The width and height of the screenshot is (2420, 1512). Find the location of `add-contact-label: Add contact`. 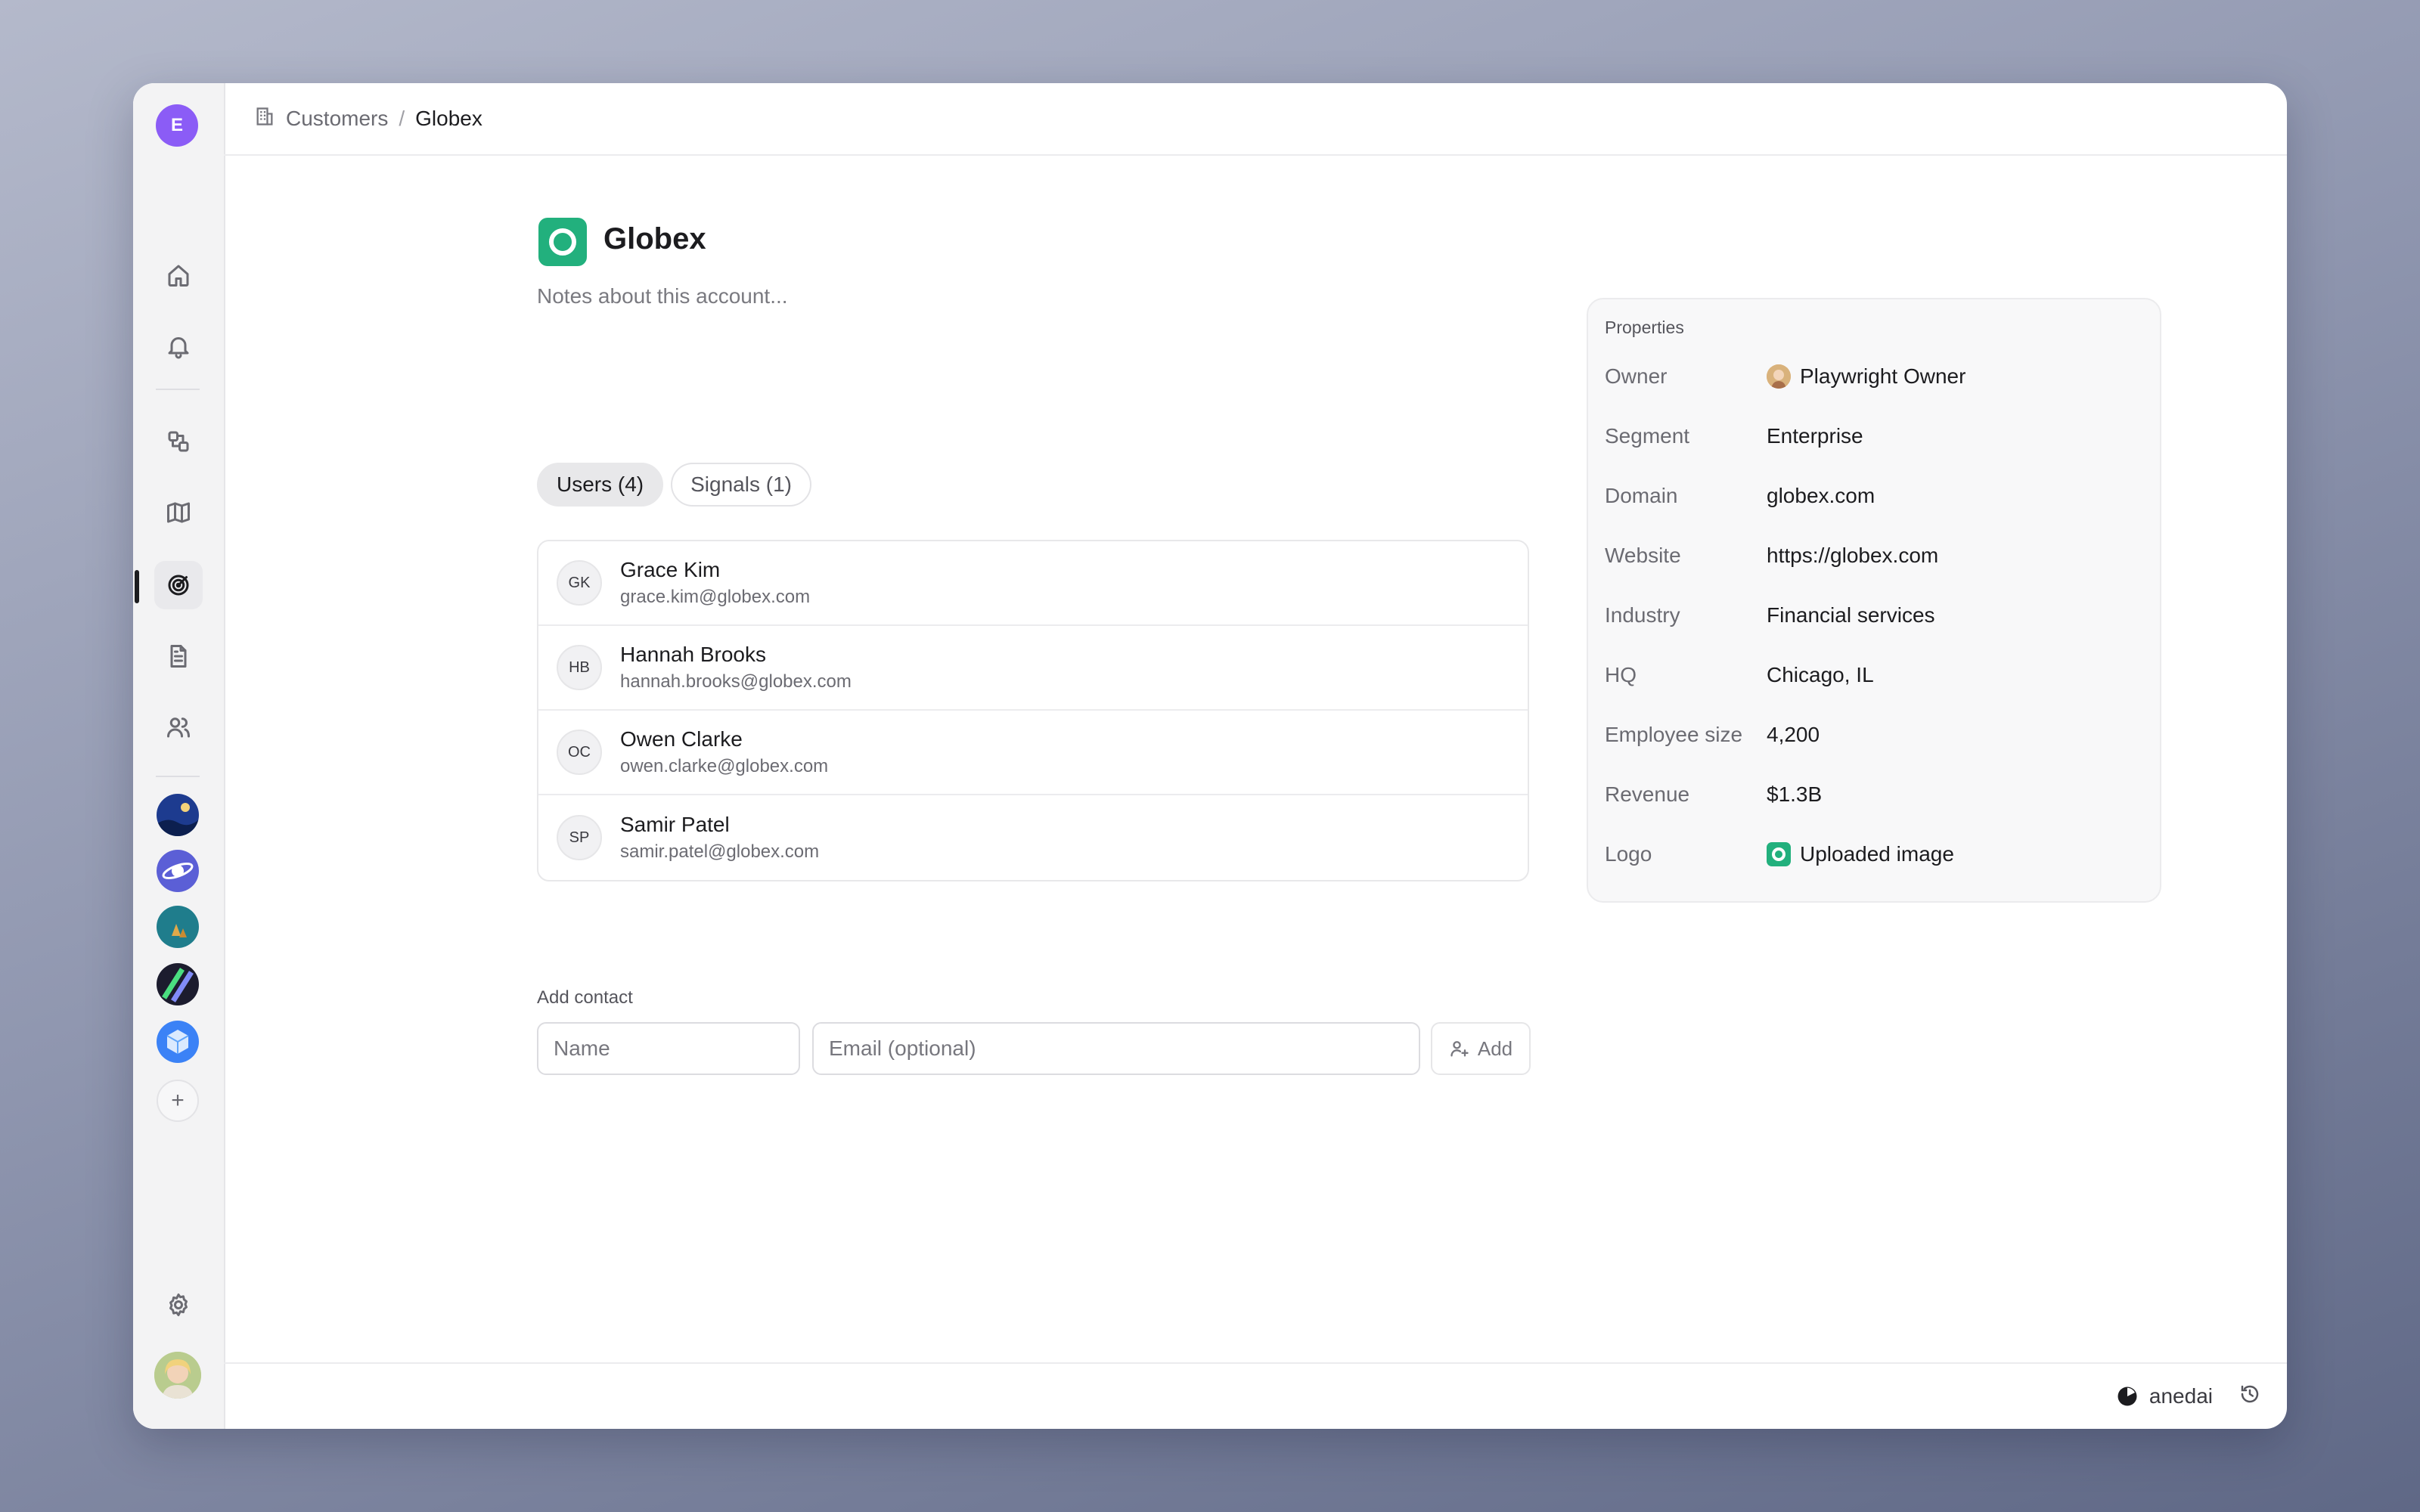

add-contact-label: Add contact is located at coordinates (585, 998).